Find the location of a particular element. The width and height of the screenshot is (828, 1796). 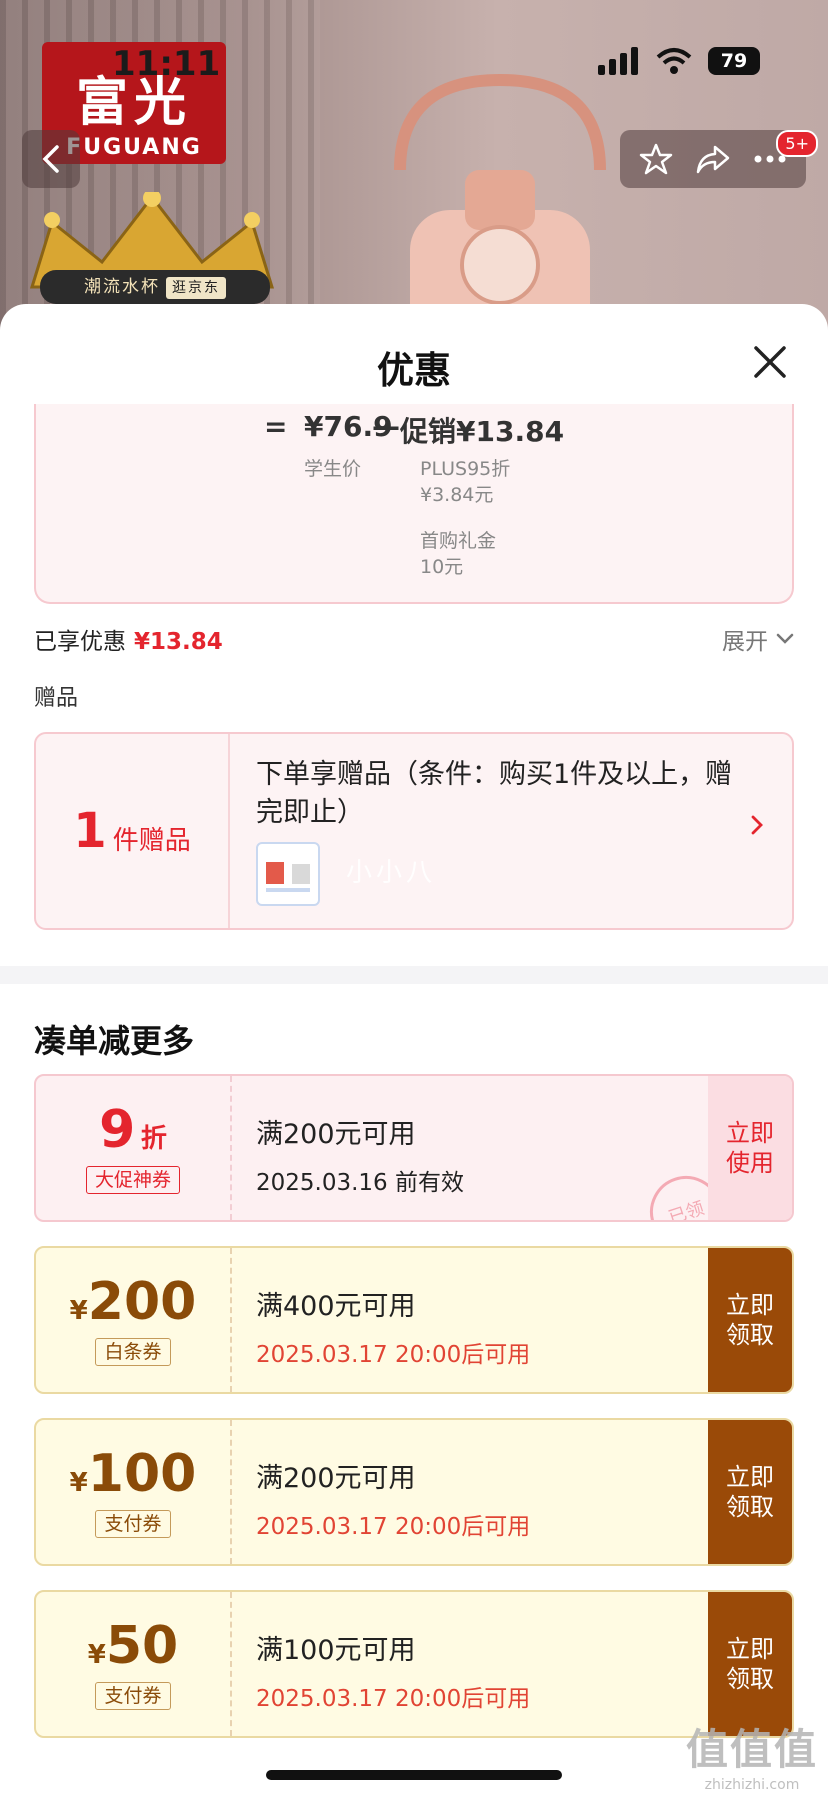

promo-detail-gift-money: 首购礼金 10元 is located at coordinates (458, 554).